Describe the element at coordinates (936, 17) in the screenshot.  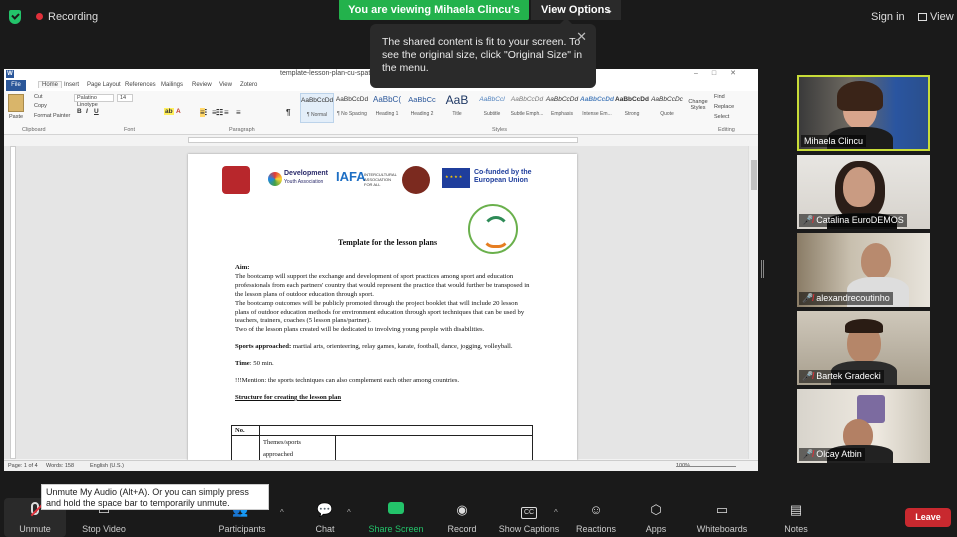
I see `view-button: View` at that location.